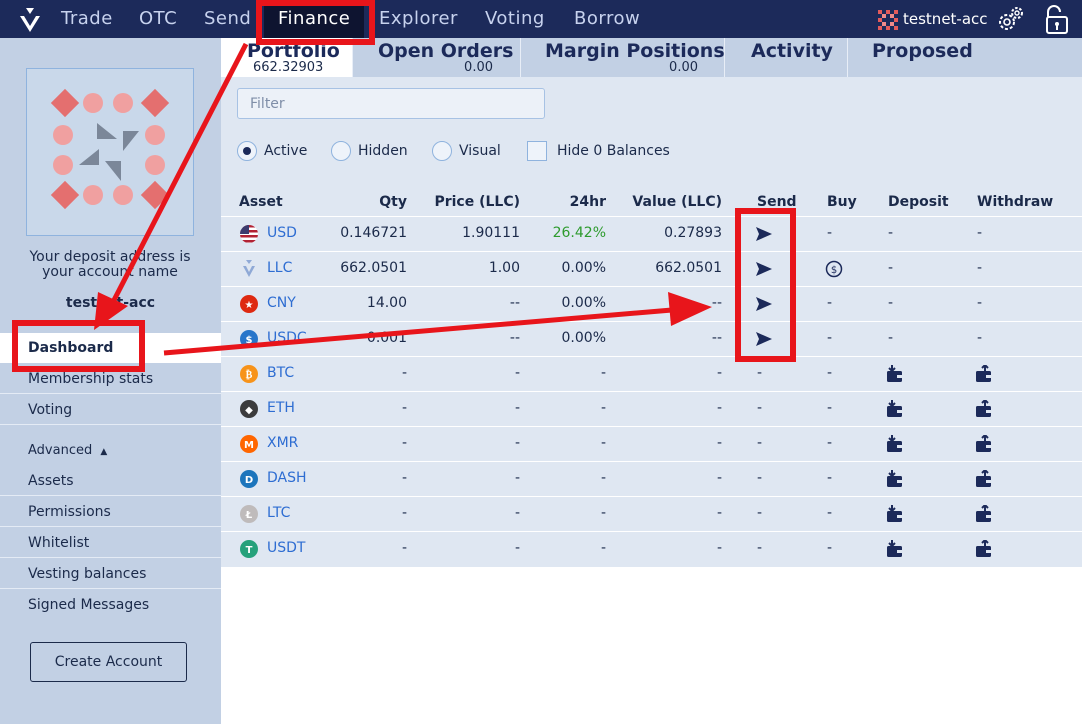 This screenshot has height=724, width=1082. I want to click on sidebar-item-permissions: Permissions, so click(110, 512).